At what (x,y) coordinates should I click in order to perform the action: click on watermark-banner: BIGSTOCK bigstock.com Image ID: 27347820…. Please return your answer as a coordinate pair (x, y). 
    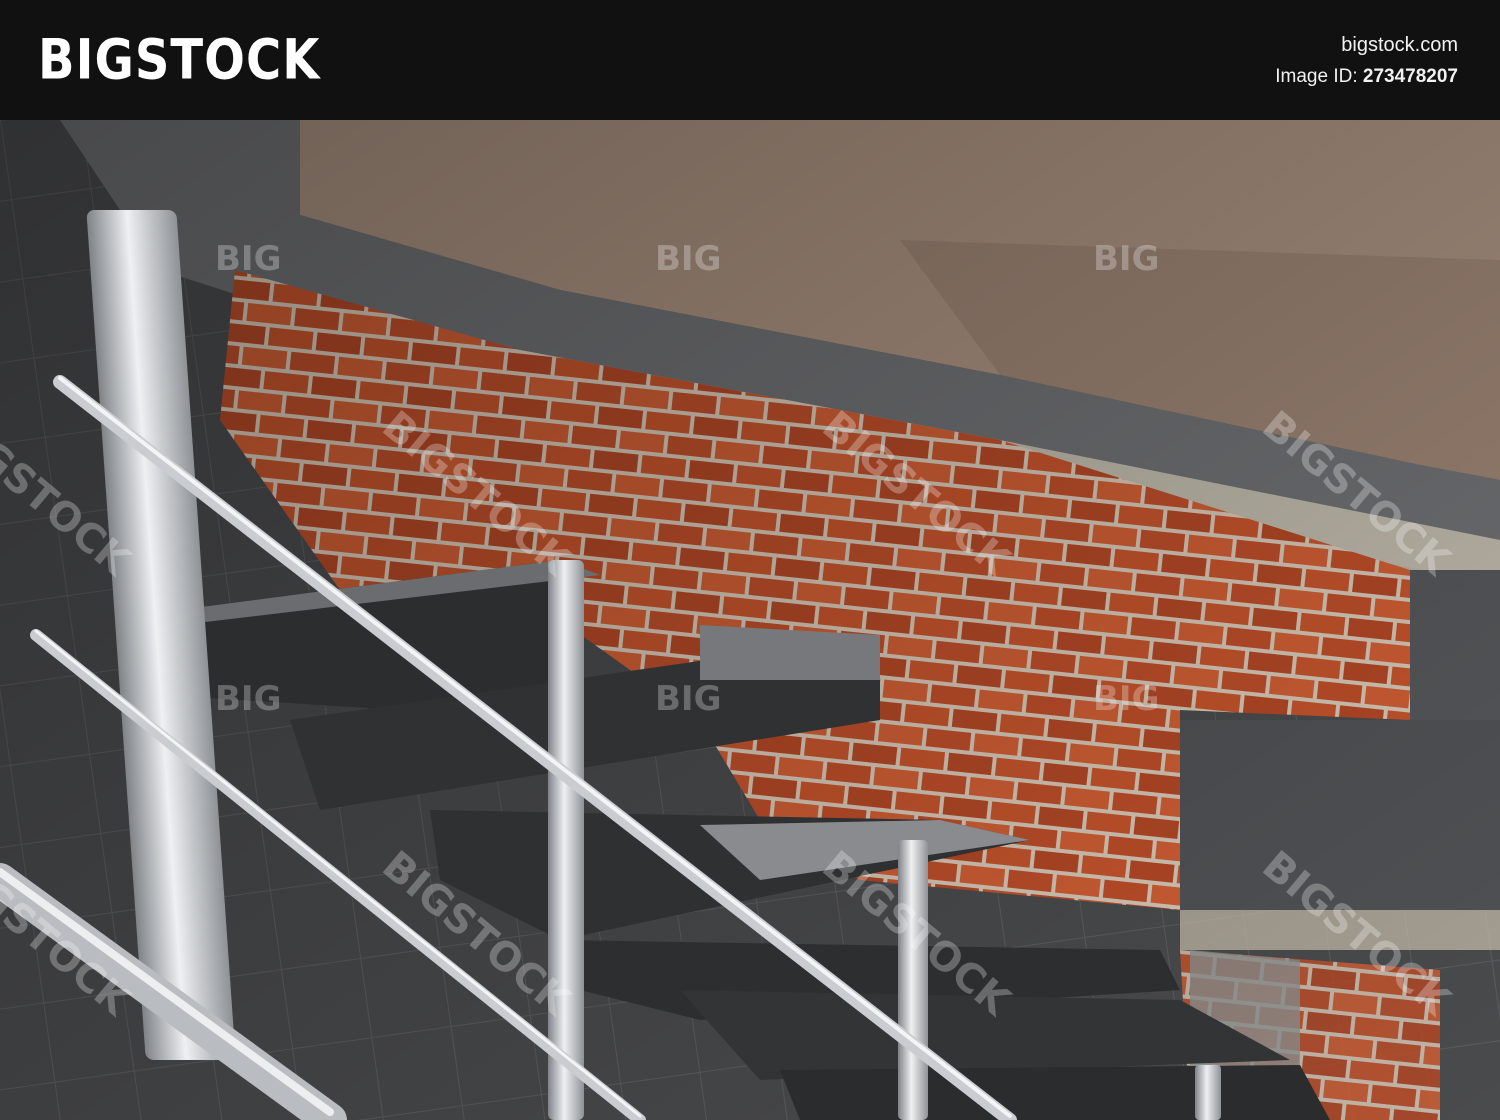
    Looking at the image, I should click on (750, 60).